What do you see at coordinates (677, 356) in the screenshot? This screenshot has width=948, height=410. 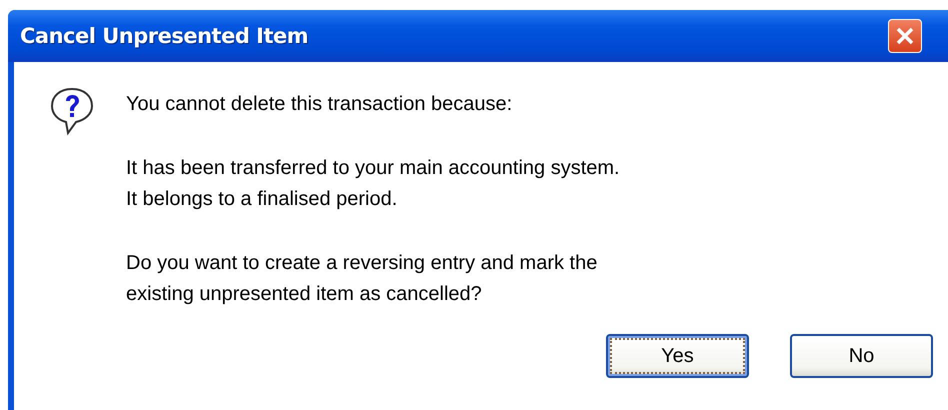 I see `dialog-button: Yes` at bounding box center [677, 356].